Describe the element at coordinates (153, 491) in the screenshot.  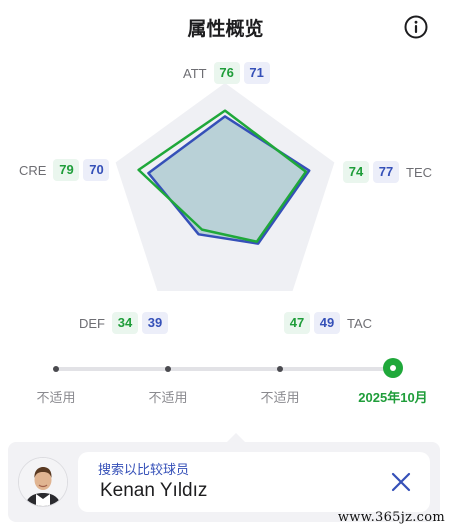
I see `search-input: Kenan Yıldız` at that location.